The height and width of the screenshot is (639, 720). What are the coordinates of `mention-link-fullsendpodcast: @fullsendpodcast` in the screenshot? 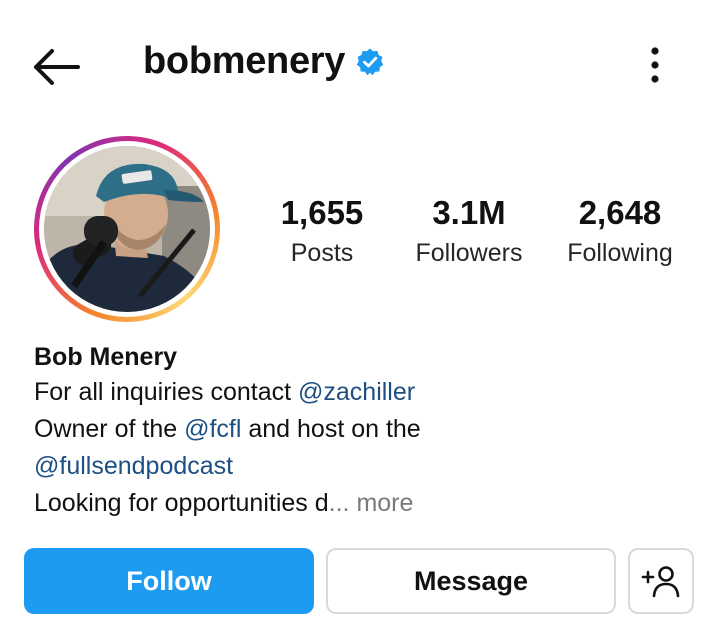 It's located at (133, 466).